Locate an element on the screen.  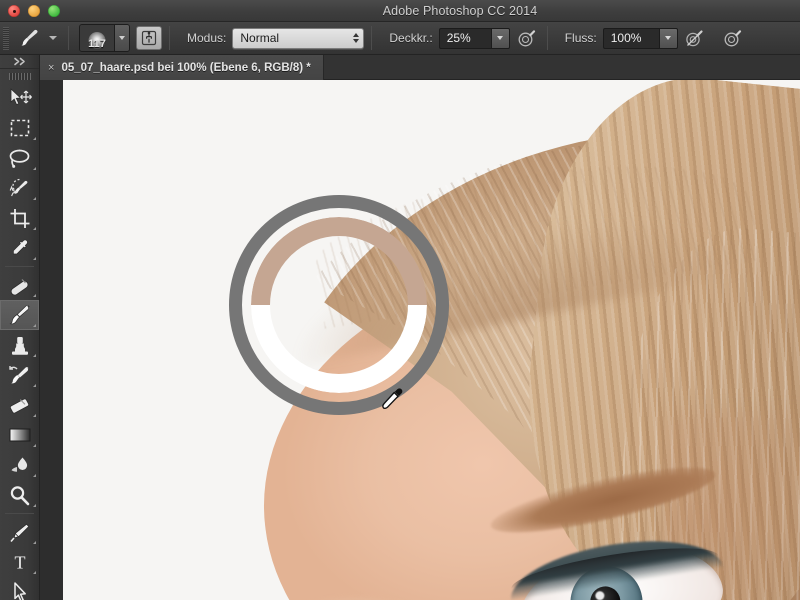
app-title: Adobe Photoshop CC 2014 is located at coordinates (460, 11).